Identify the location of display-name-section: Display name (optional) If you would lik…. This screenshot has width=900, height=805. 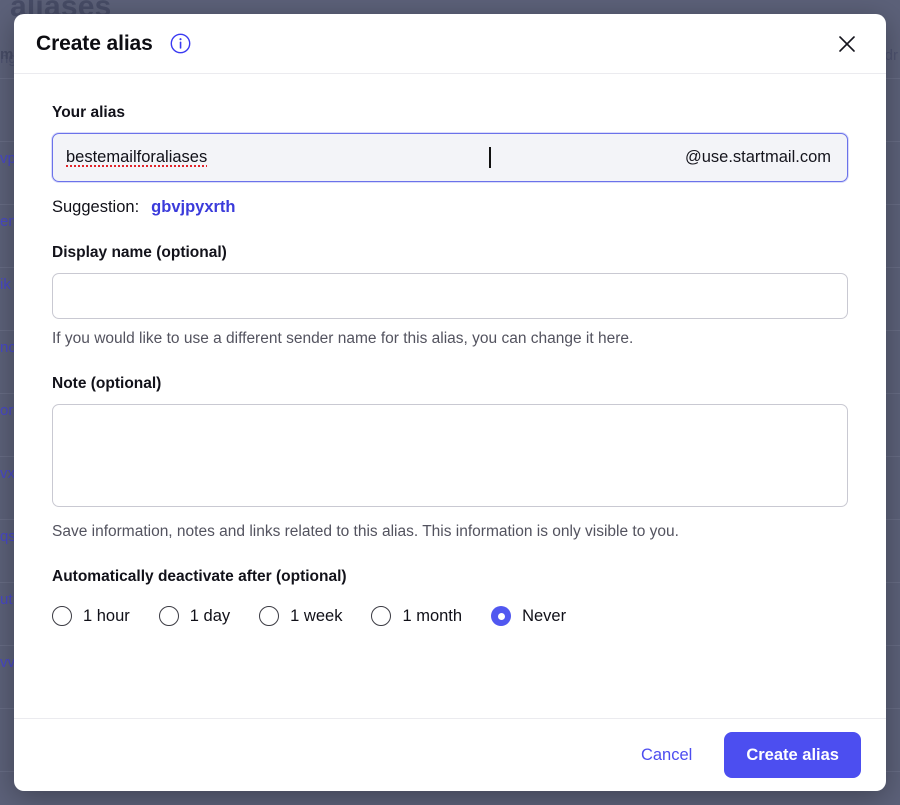
(450, 296).